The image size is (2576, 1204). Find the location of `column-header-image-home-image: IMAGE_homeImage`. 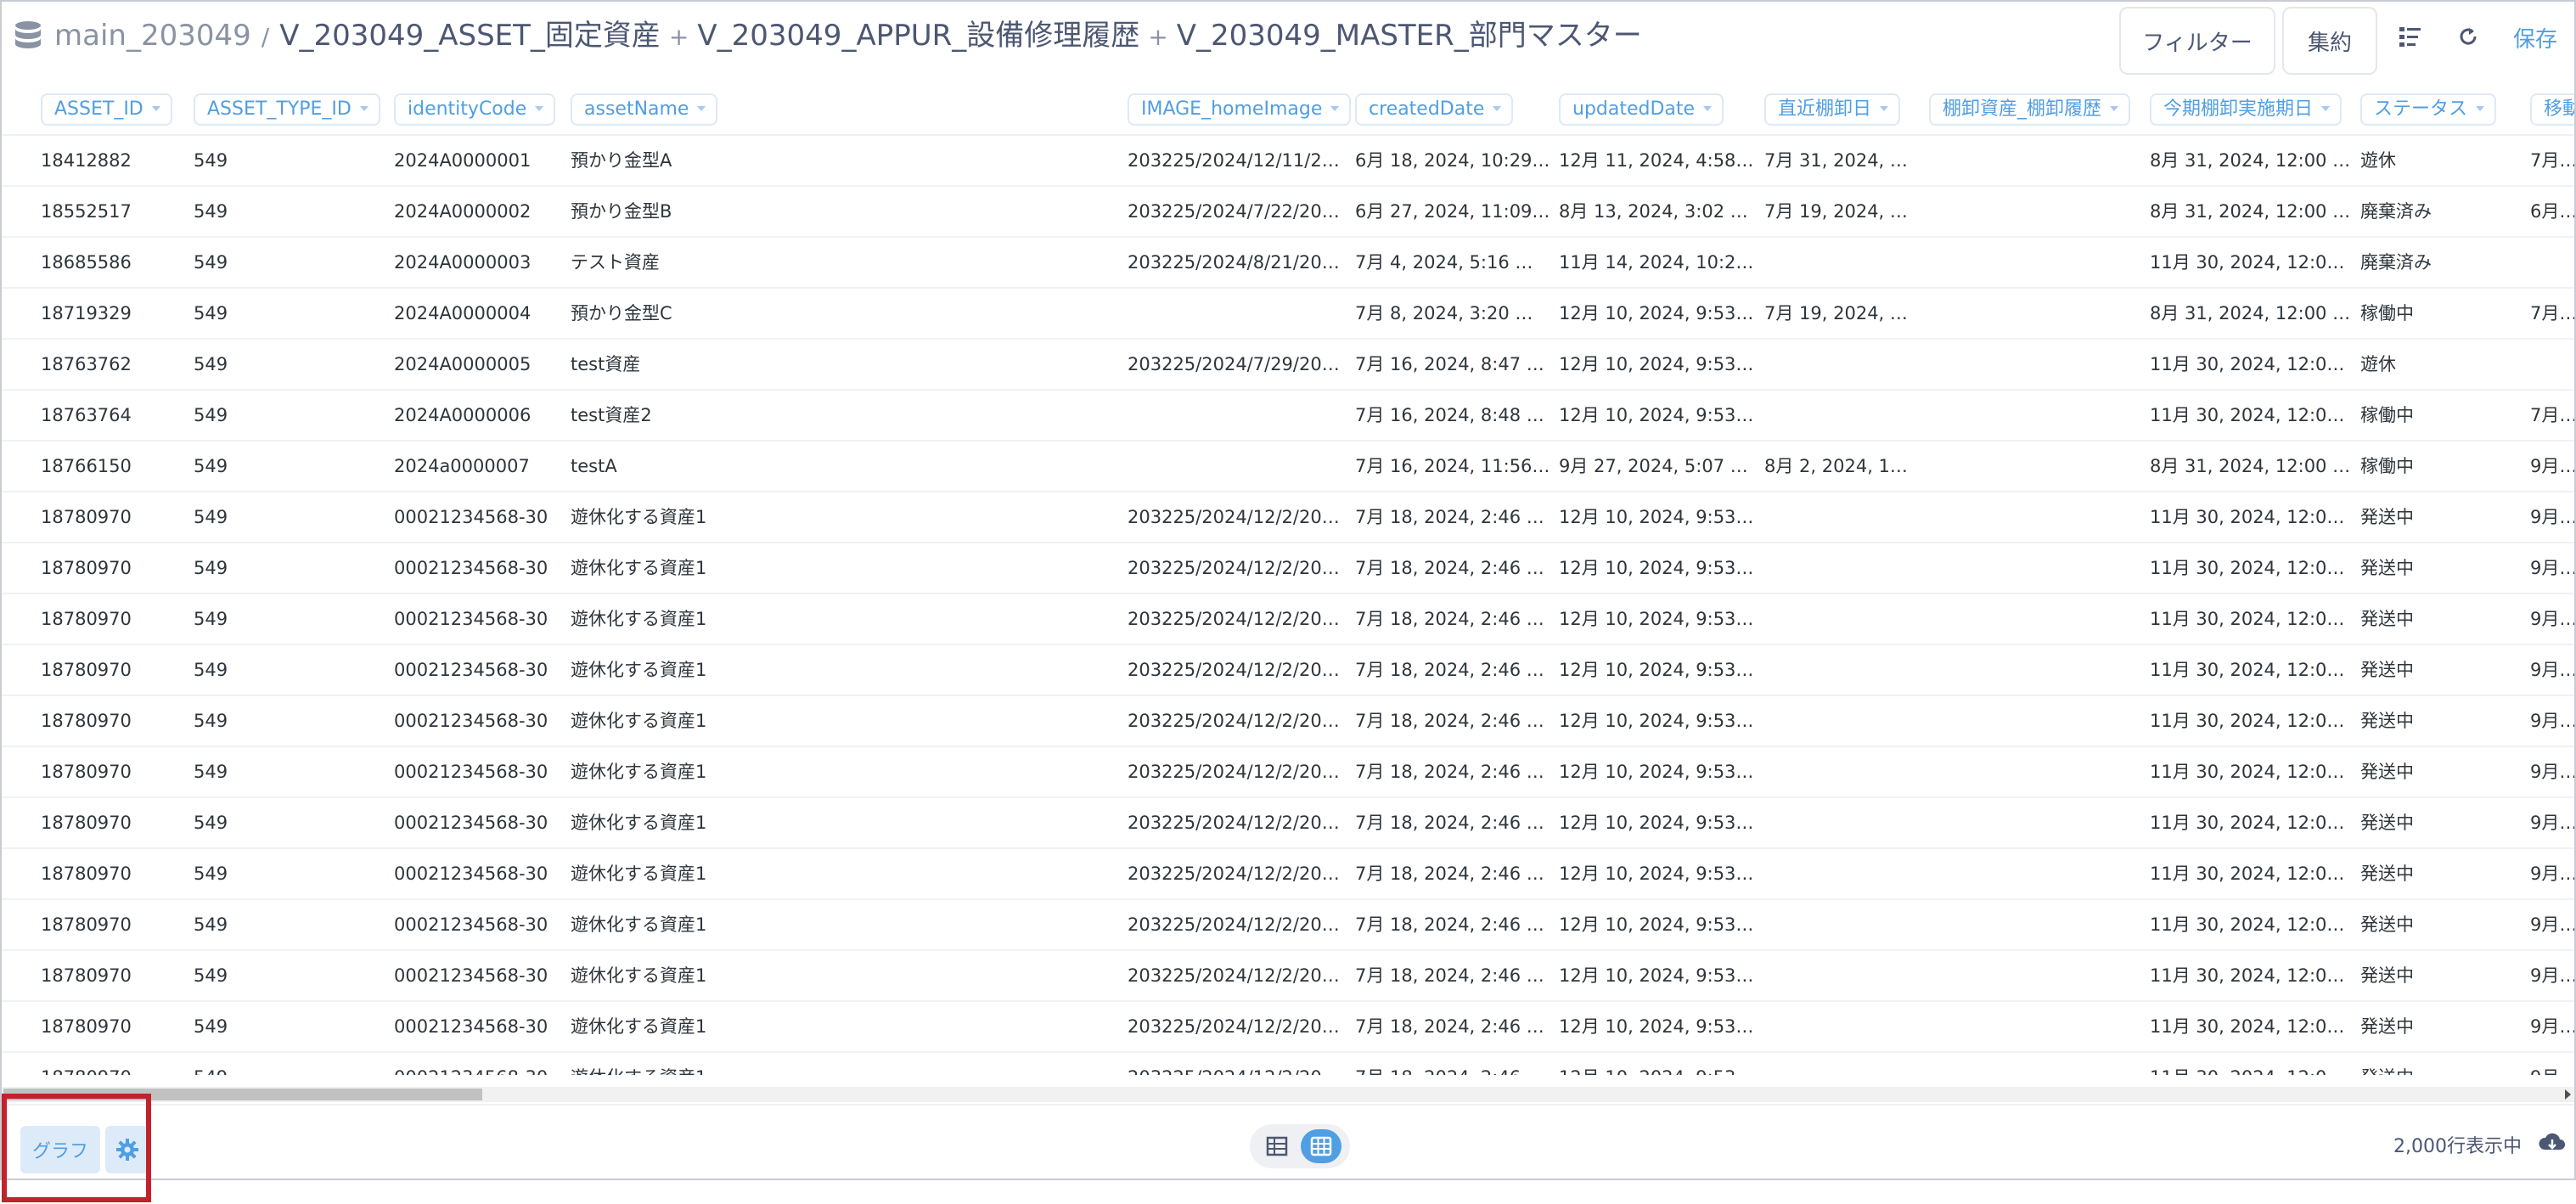

column-header-image-home-image: IMAGE_homeImage is located at coordinates (1240, 110).